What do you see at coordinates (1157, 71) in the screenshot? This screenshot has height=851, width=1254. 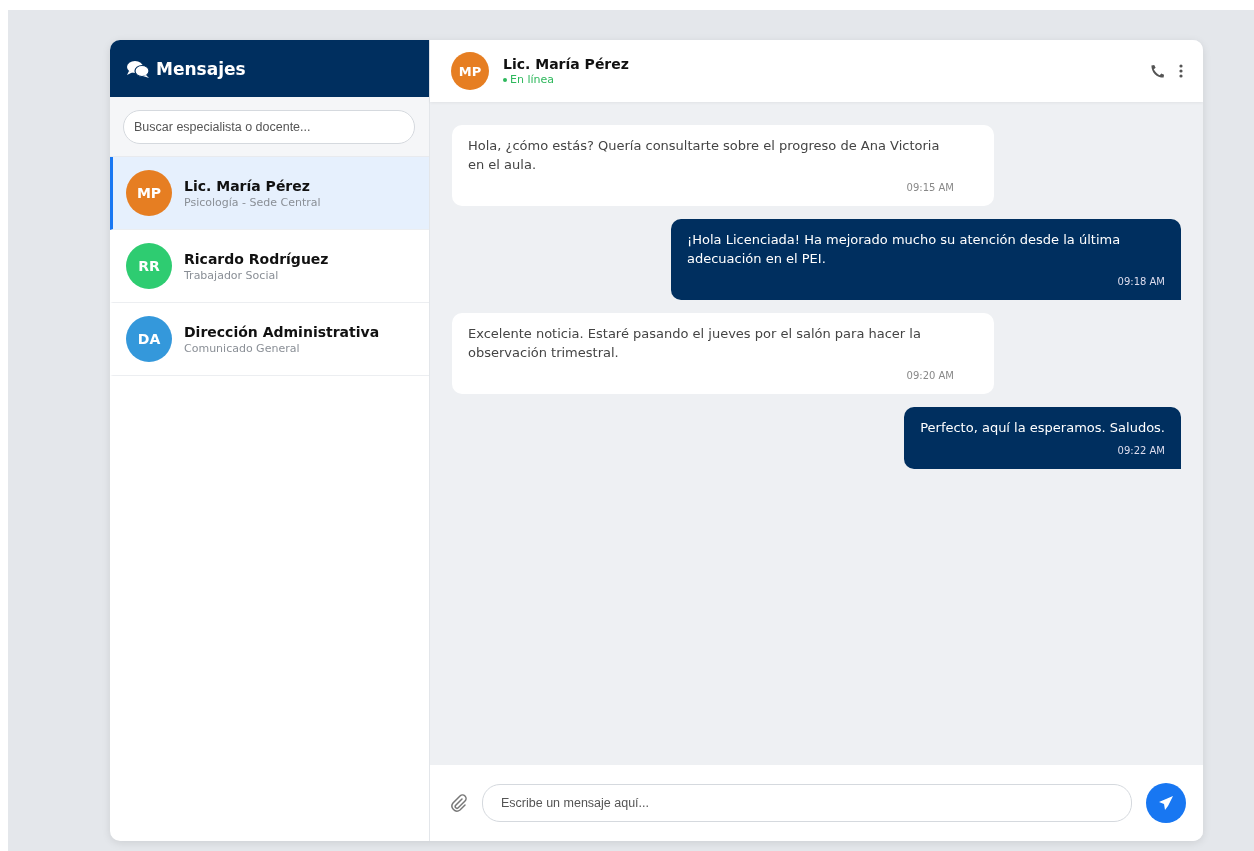 I see `phone-icon` at bounding box center [1157, 71].